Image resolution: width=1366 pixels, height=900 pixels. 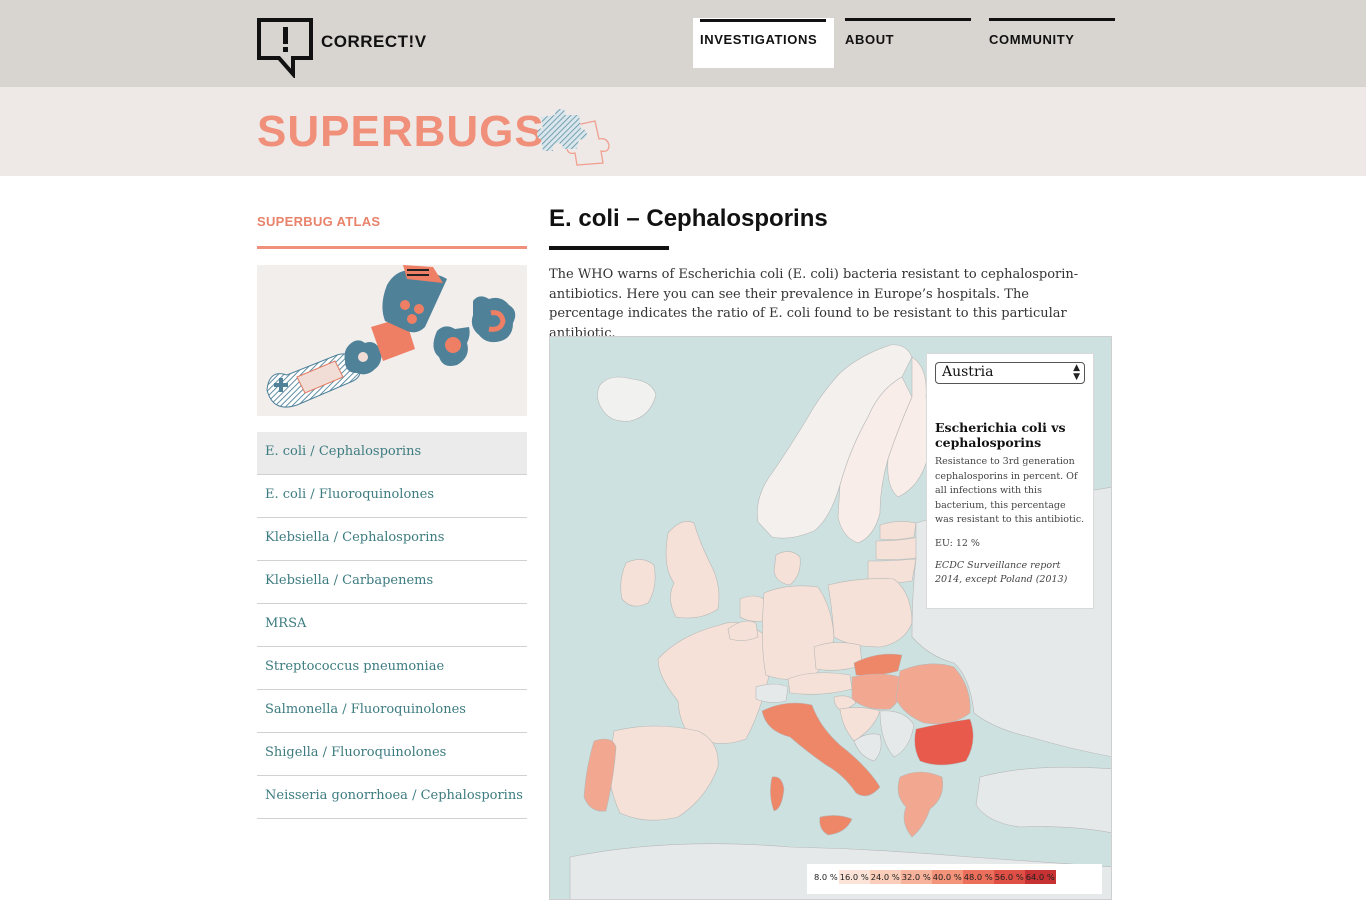 What do you see at coordinates (392, 453) in the screenshot?
I see `list-item: E. coli / Cephalosporins` at bounding box center [392, 453].